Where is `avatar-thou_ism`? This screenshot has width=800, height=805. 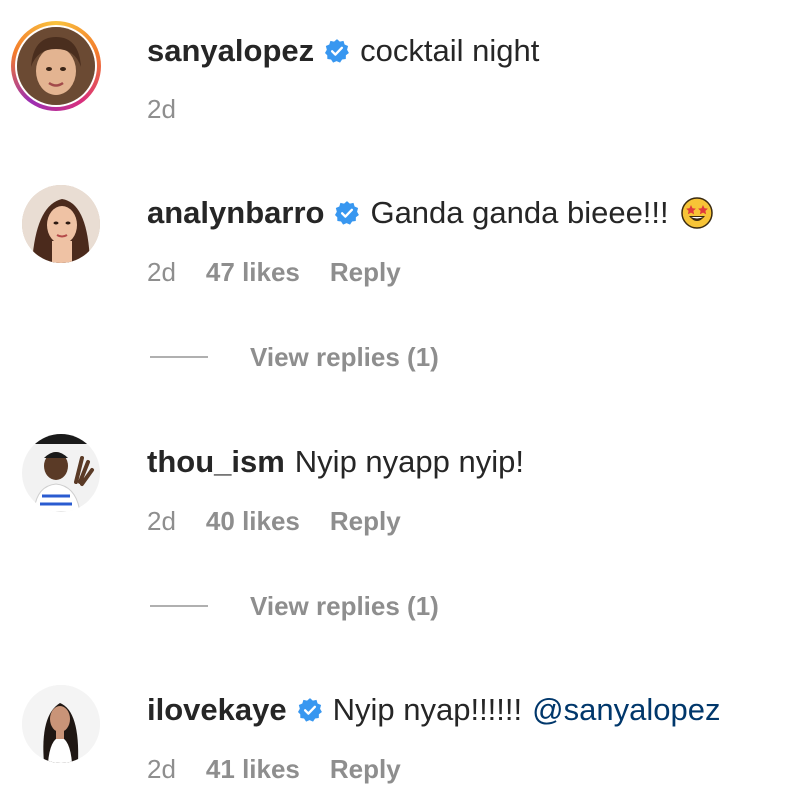
avatar-thou_ism is located at coordinates (61, 473).